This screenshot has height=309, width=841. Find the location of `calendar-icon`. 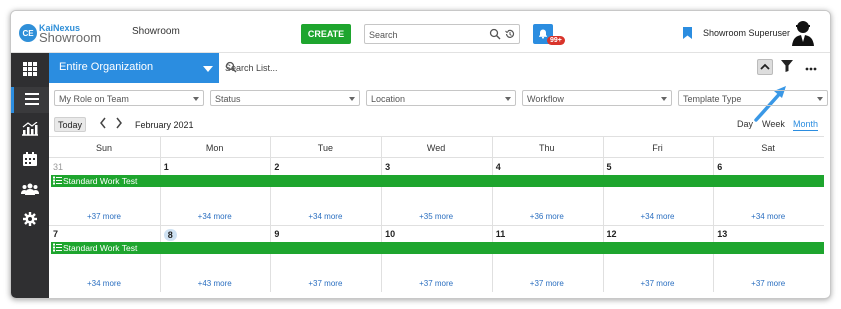

calendar-icon is located at coordinates (30, 160).